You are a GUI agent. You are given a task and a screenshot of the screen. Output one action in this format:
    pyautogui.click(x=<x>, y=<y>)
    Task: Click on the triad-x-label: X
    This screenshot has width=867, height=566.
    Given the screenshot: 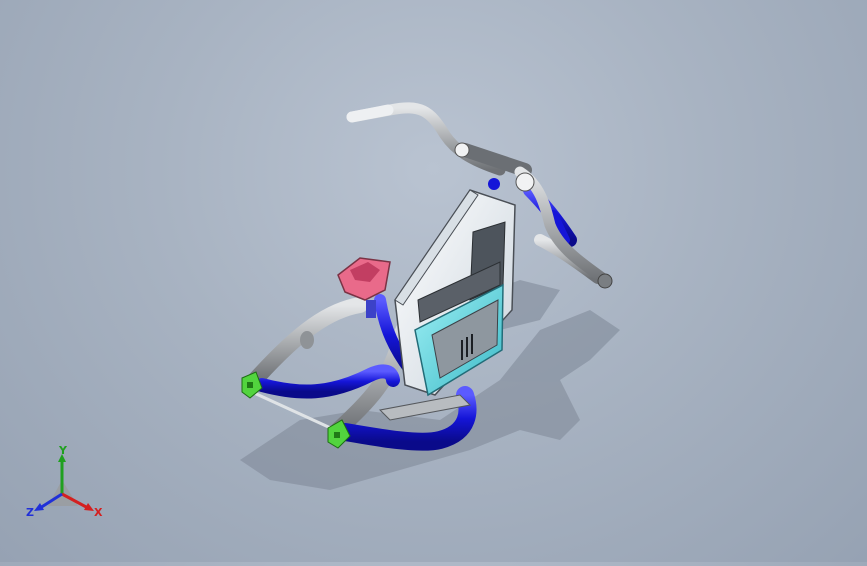 What is the action you would take?
    pyautogui.click(x=98, y=512)
    